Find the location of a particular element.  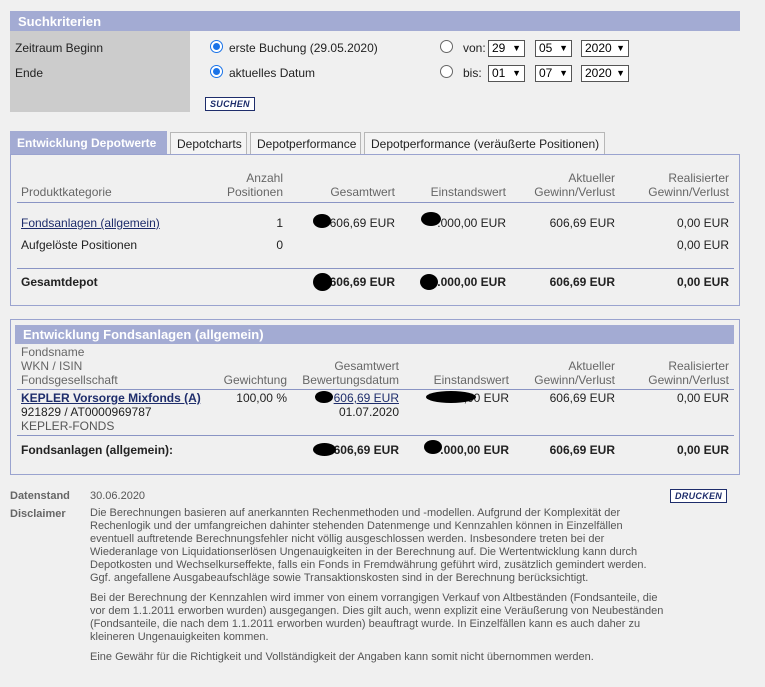

col-fund-weight: Gewichtung is located at coordinates (255, 380).